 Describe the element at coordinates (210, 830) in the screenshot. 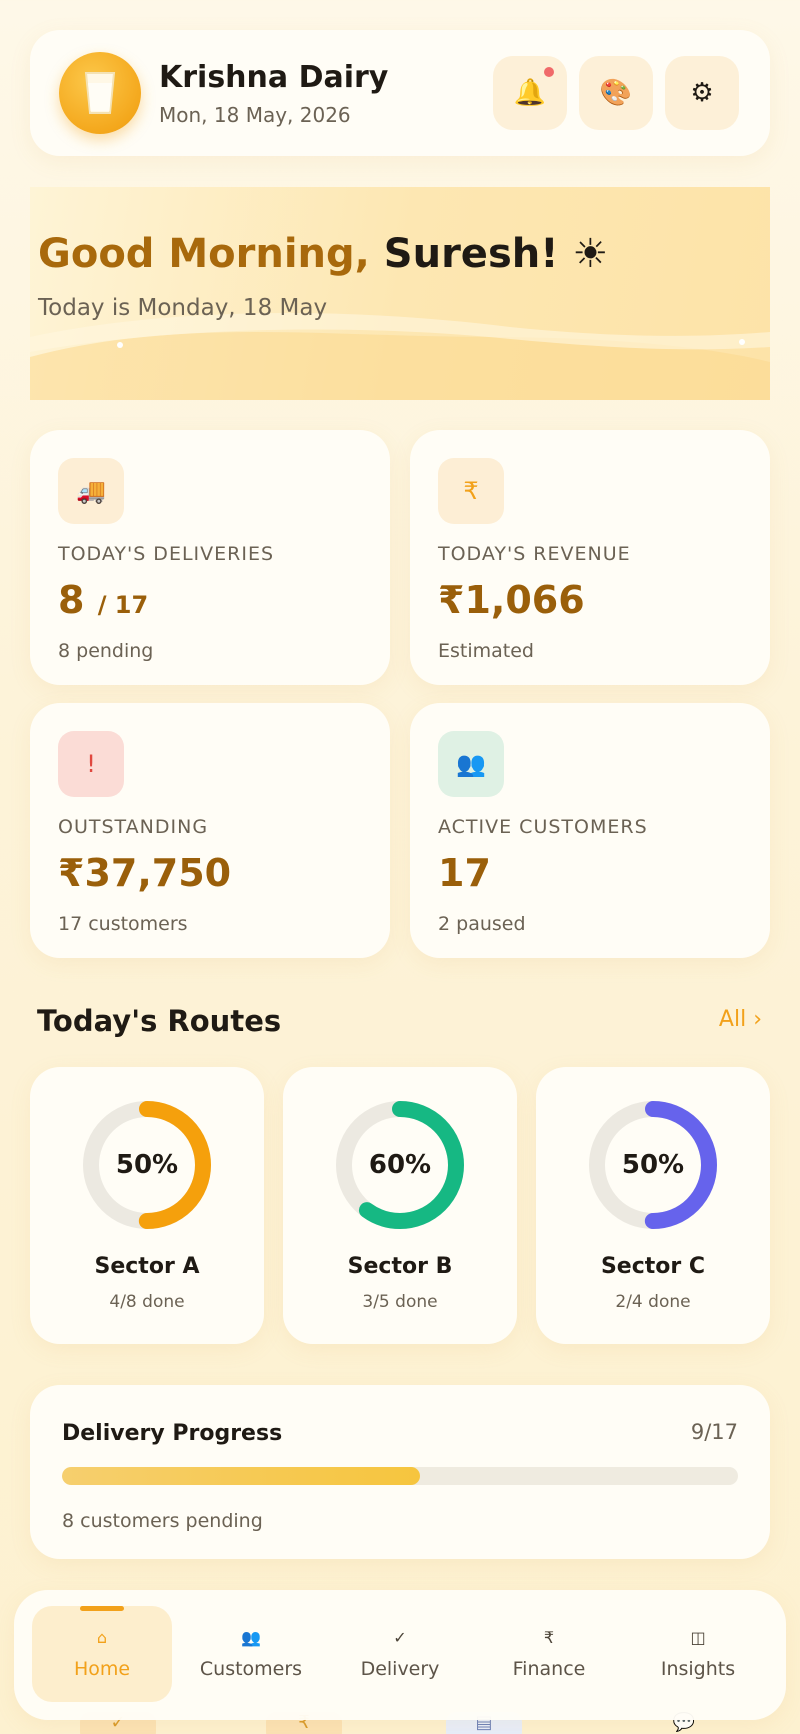

I see `stat-card-outstanding: ! OUTSTANDING ₹37,750 17 customers` at that location.